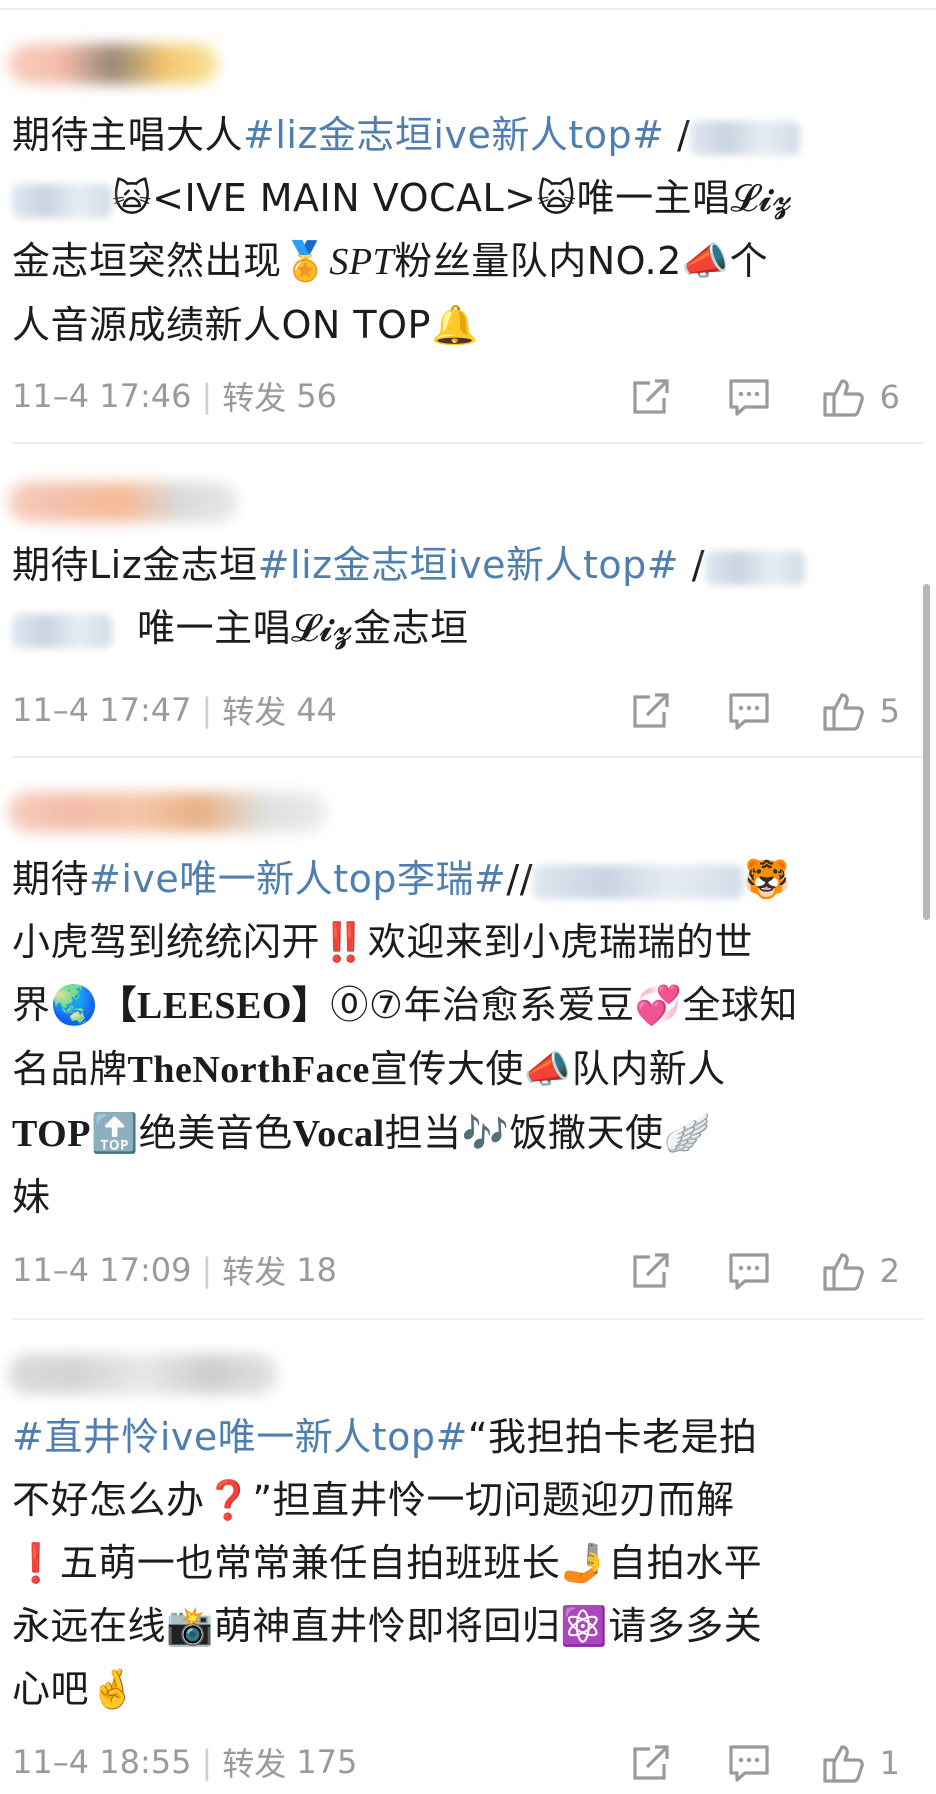  Describe the element at coordinates (658, 1005) in the screenshot. I see `hearts-emoji: 💞` at that location.